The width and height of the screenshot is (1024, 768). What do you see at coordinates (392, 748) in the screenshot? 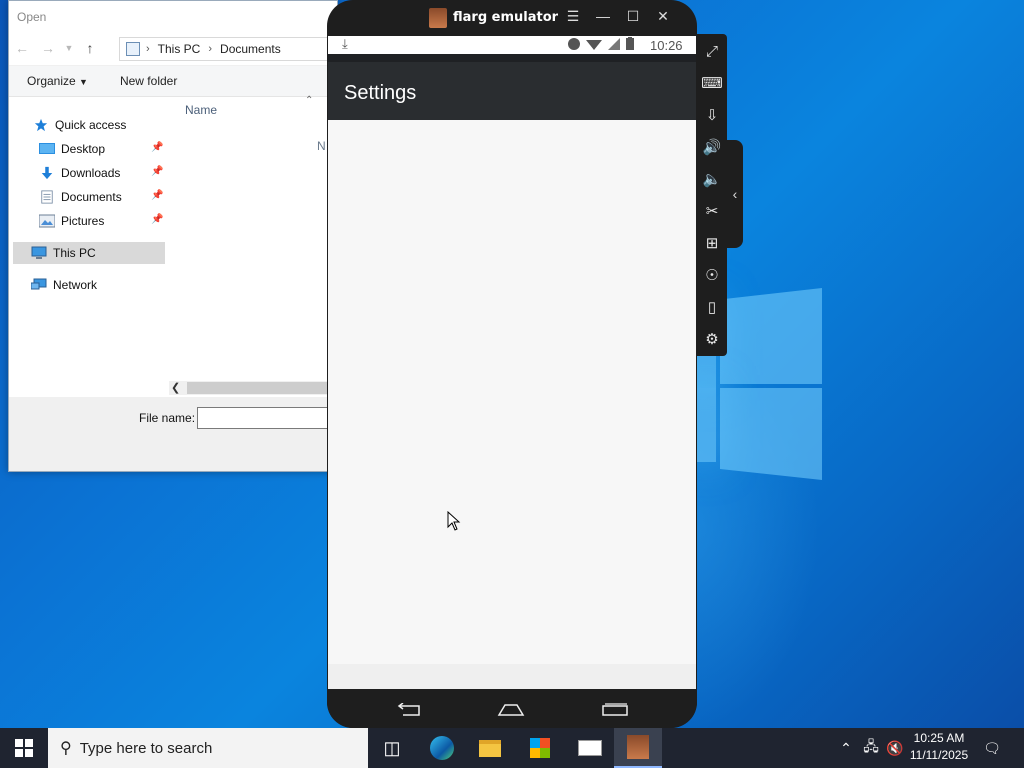
I see `task-view-icon: ◫` at bounding box center [392, 748].